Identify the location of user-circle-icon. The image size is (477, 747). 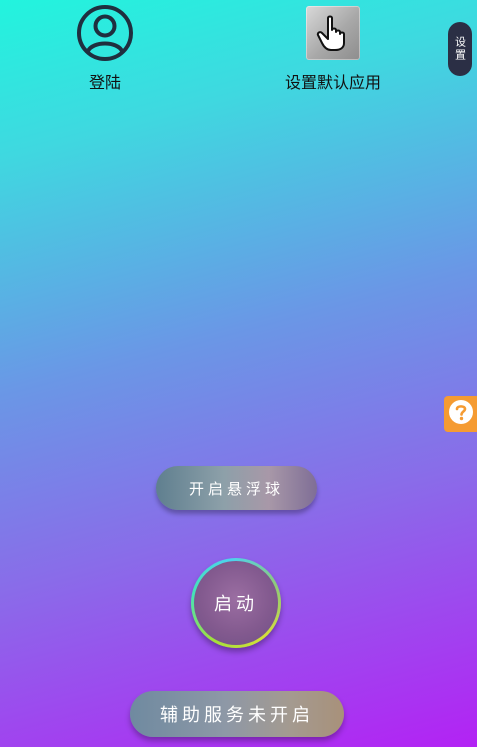
(105, 33).